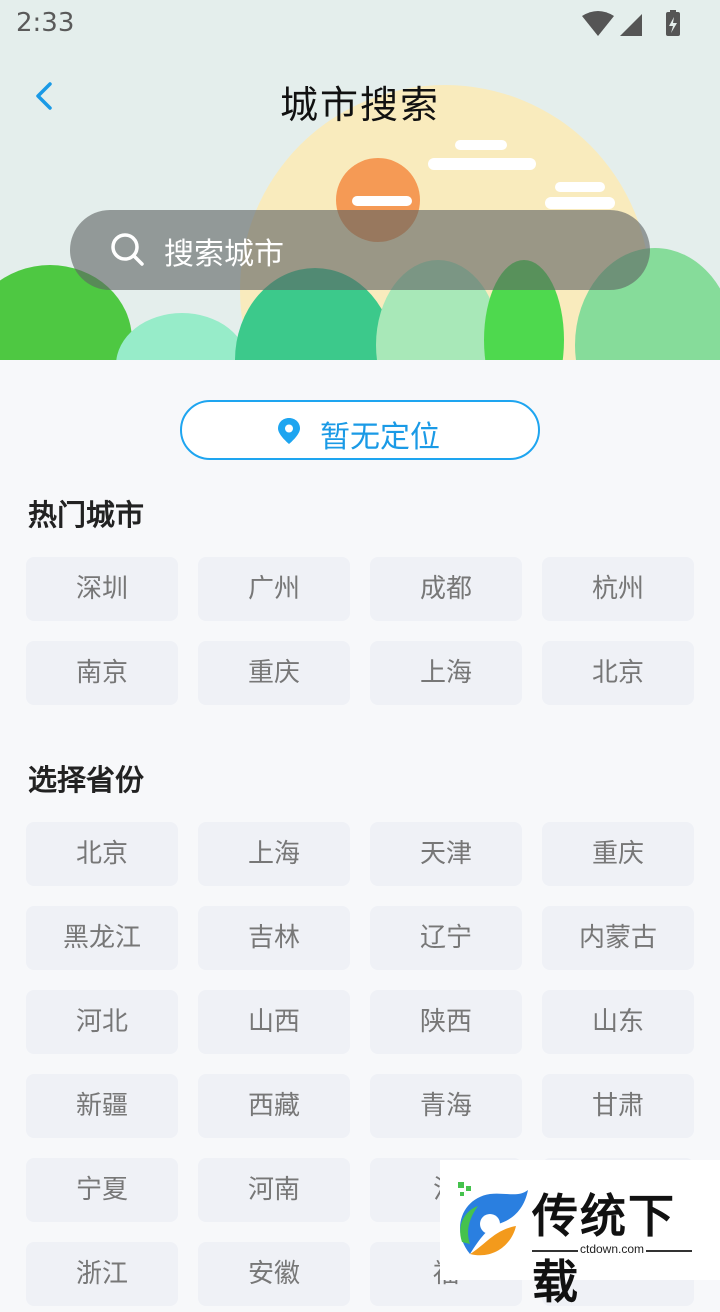 Image resolution: width=720 pixels, height=1312 pixels. I want to click on search-input: 搜索城市, so click(360, 250).